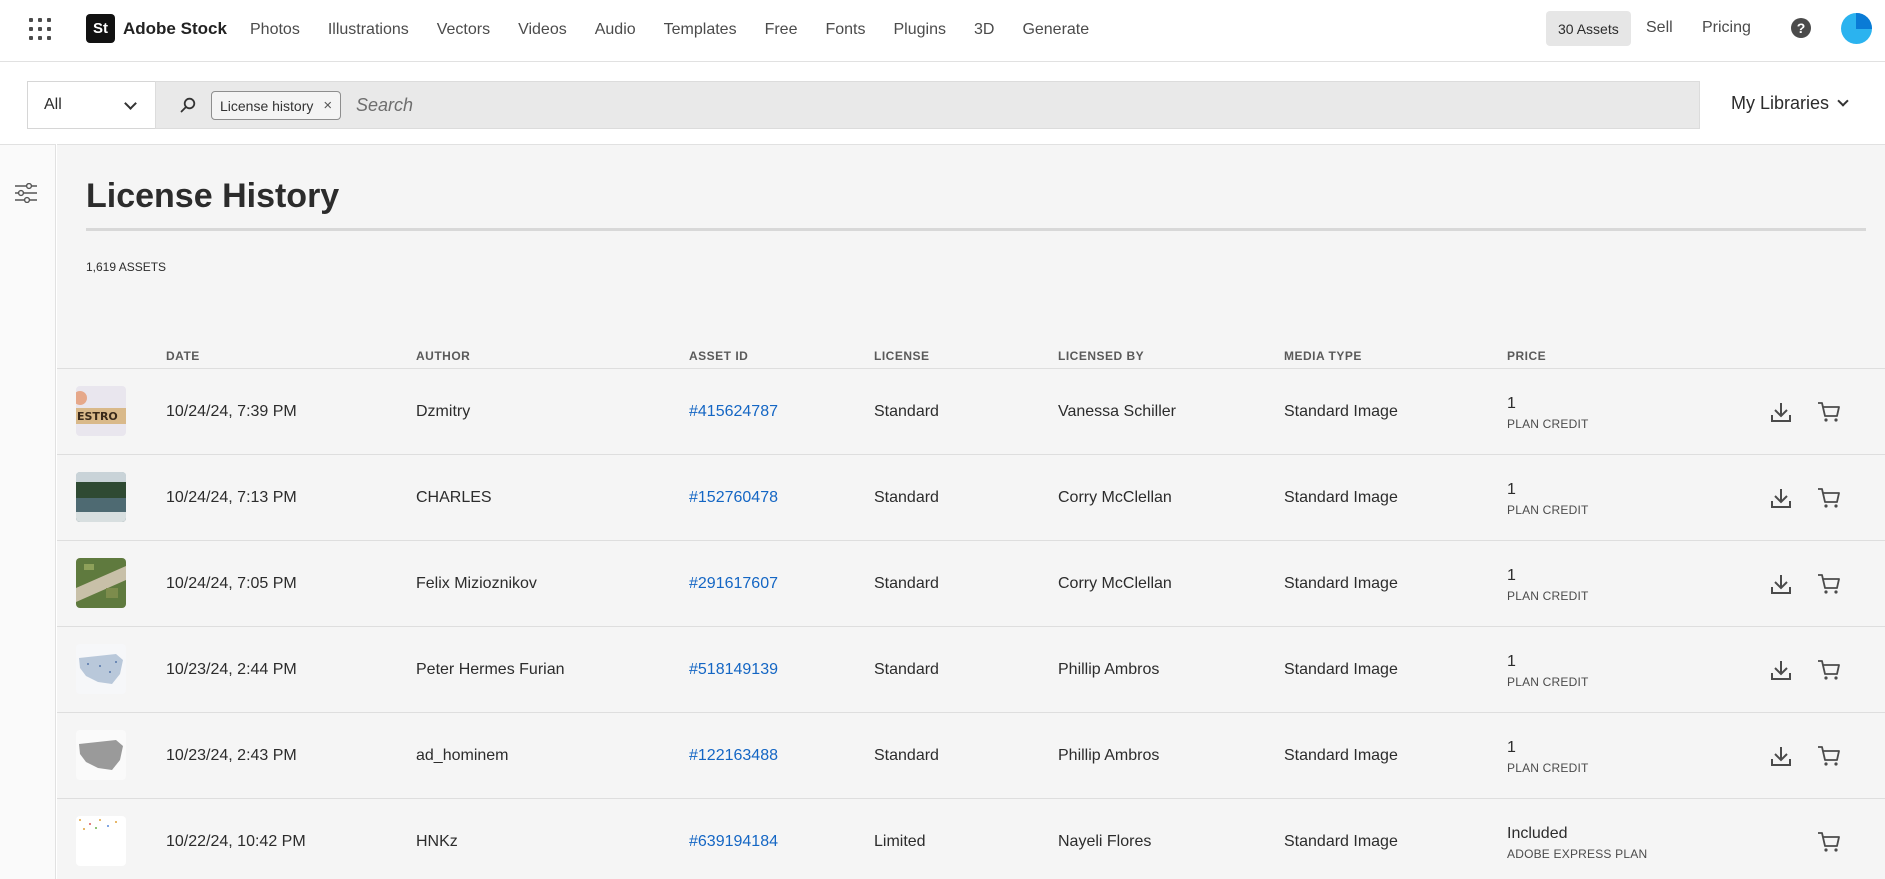 Image resolution: width=1885 pixels, height=879 pixels. I want to click on cell-licensed-by: Corry McClellan, so click(1115, 583).